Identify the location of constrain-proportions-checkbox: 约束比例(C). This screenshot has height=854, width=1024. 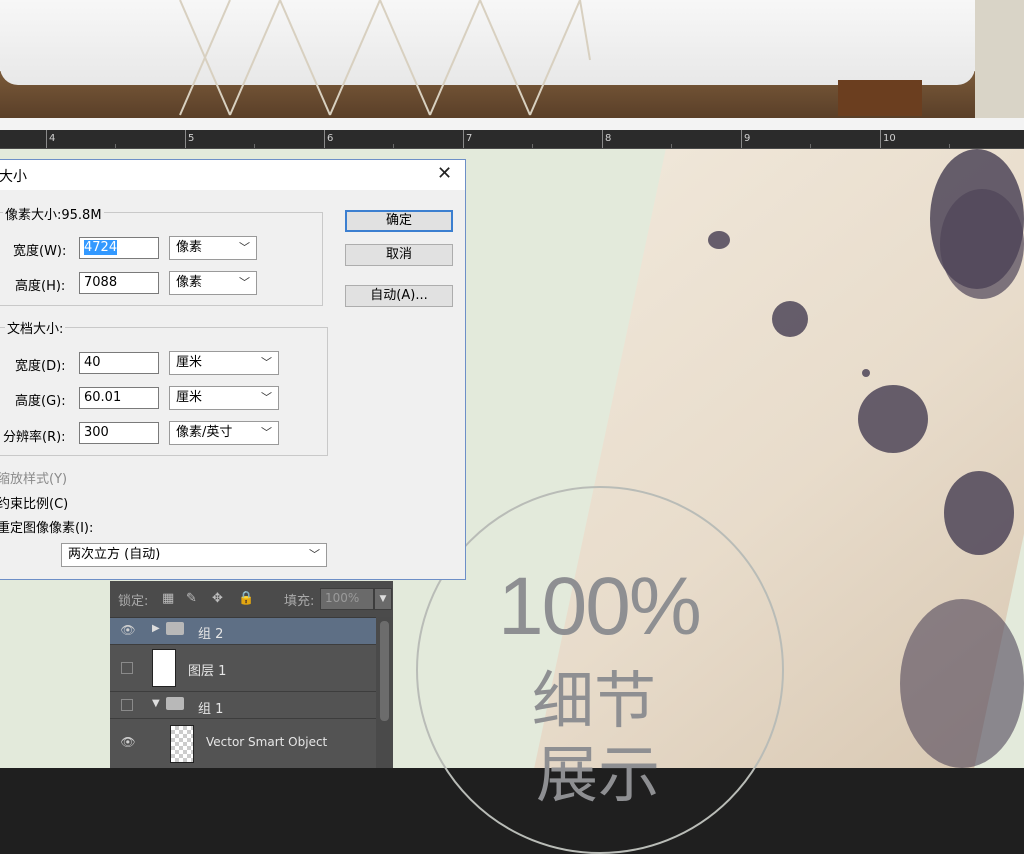
(34, 502).